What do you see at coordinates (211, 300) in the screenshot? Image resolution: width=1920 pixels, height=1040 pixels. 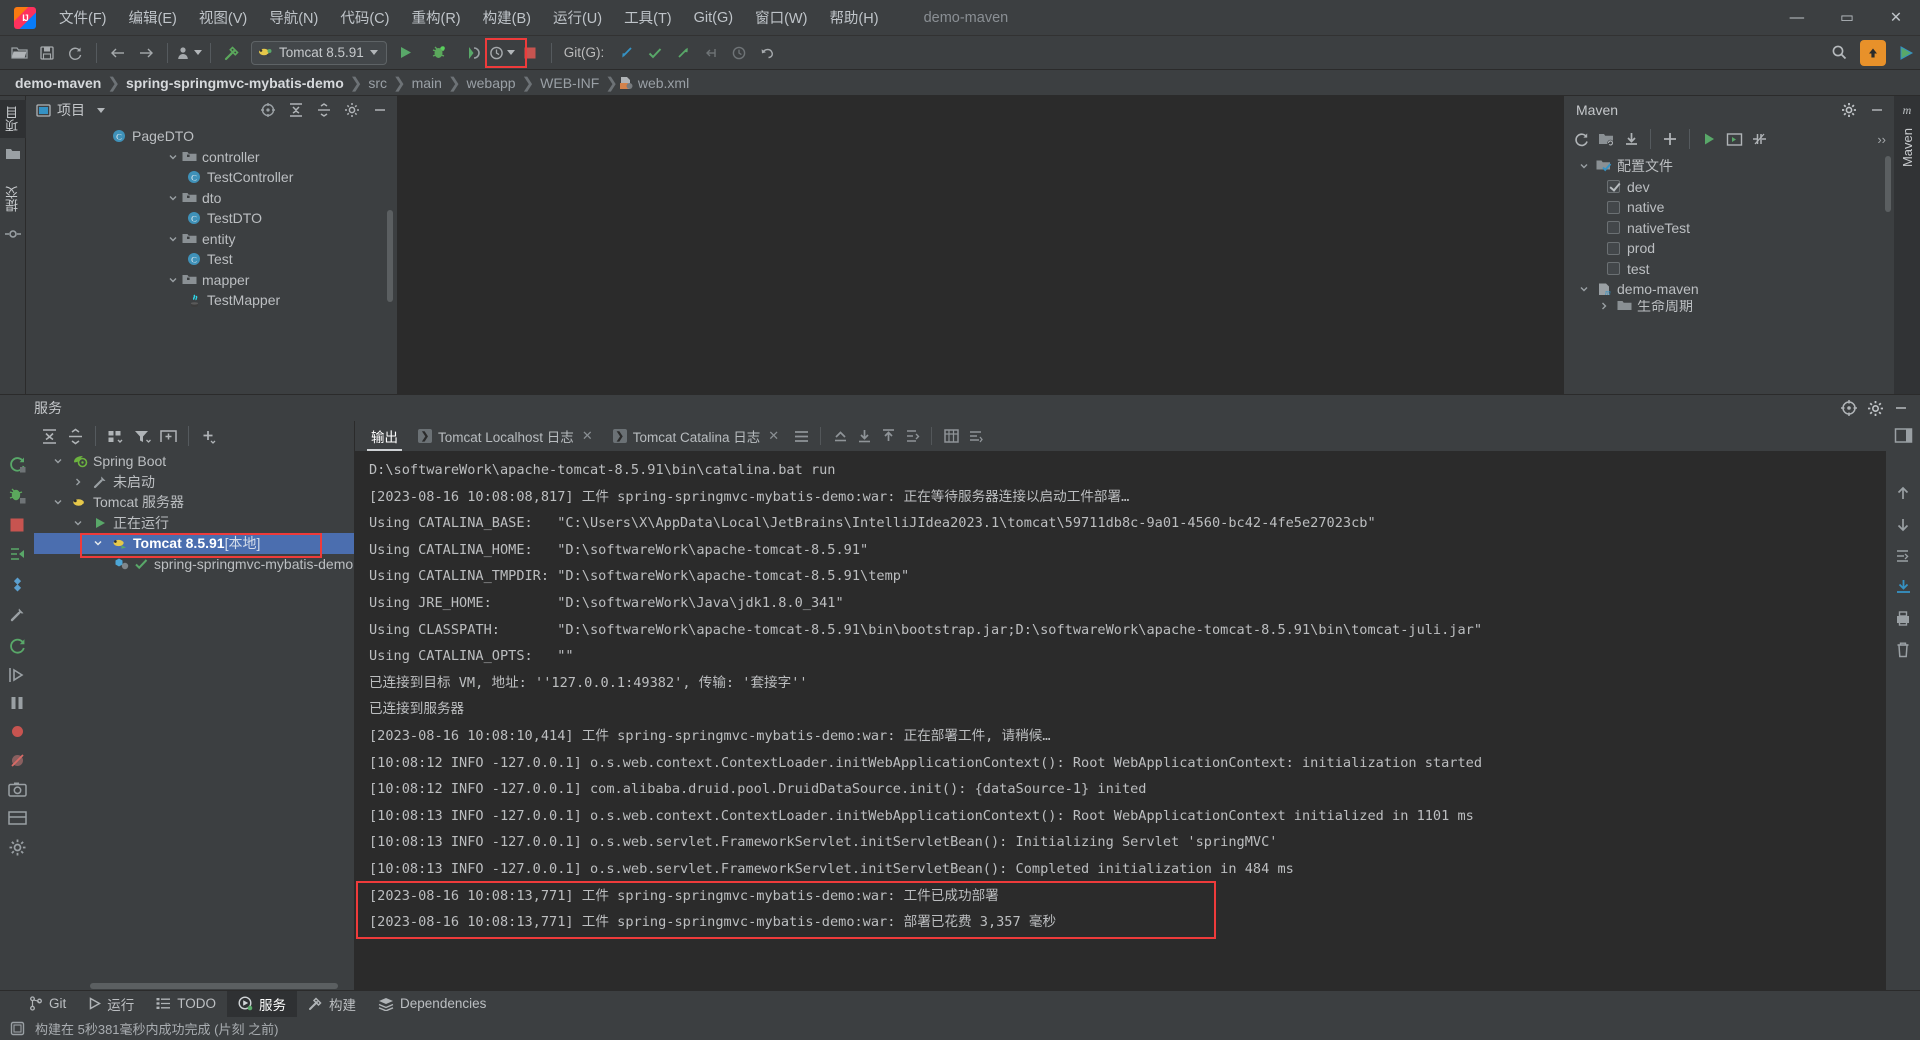 I see `tree-row: TestMapper` at bounding box center [211, 300].